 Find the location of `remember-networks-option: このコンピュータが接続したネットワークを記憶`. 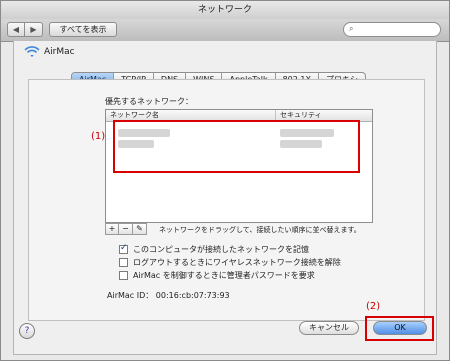

remember-networks-option: このコンピュータが接続したネットワークを記憶 is located at coordinates (230, 249).